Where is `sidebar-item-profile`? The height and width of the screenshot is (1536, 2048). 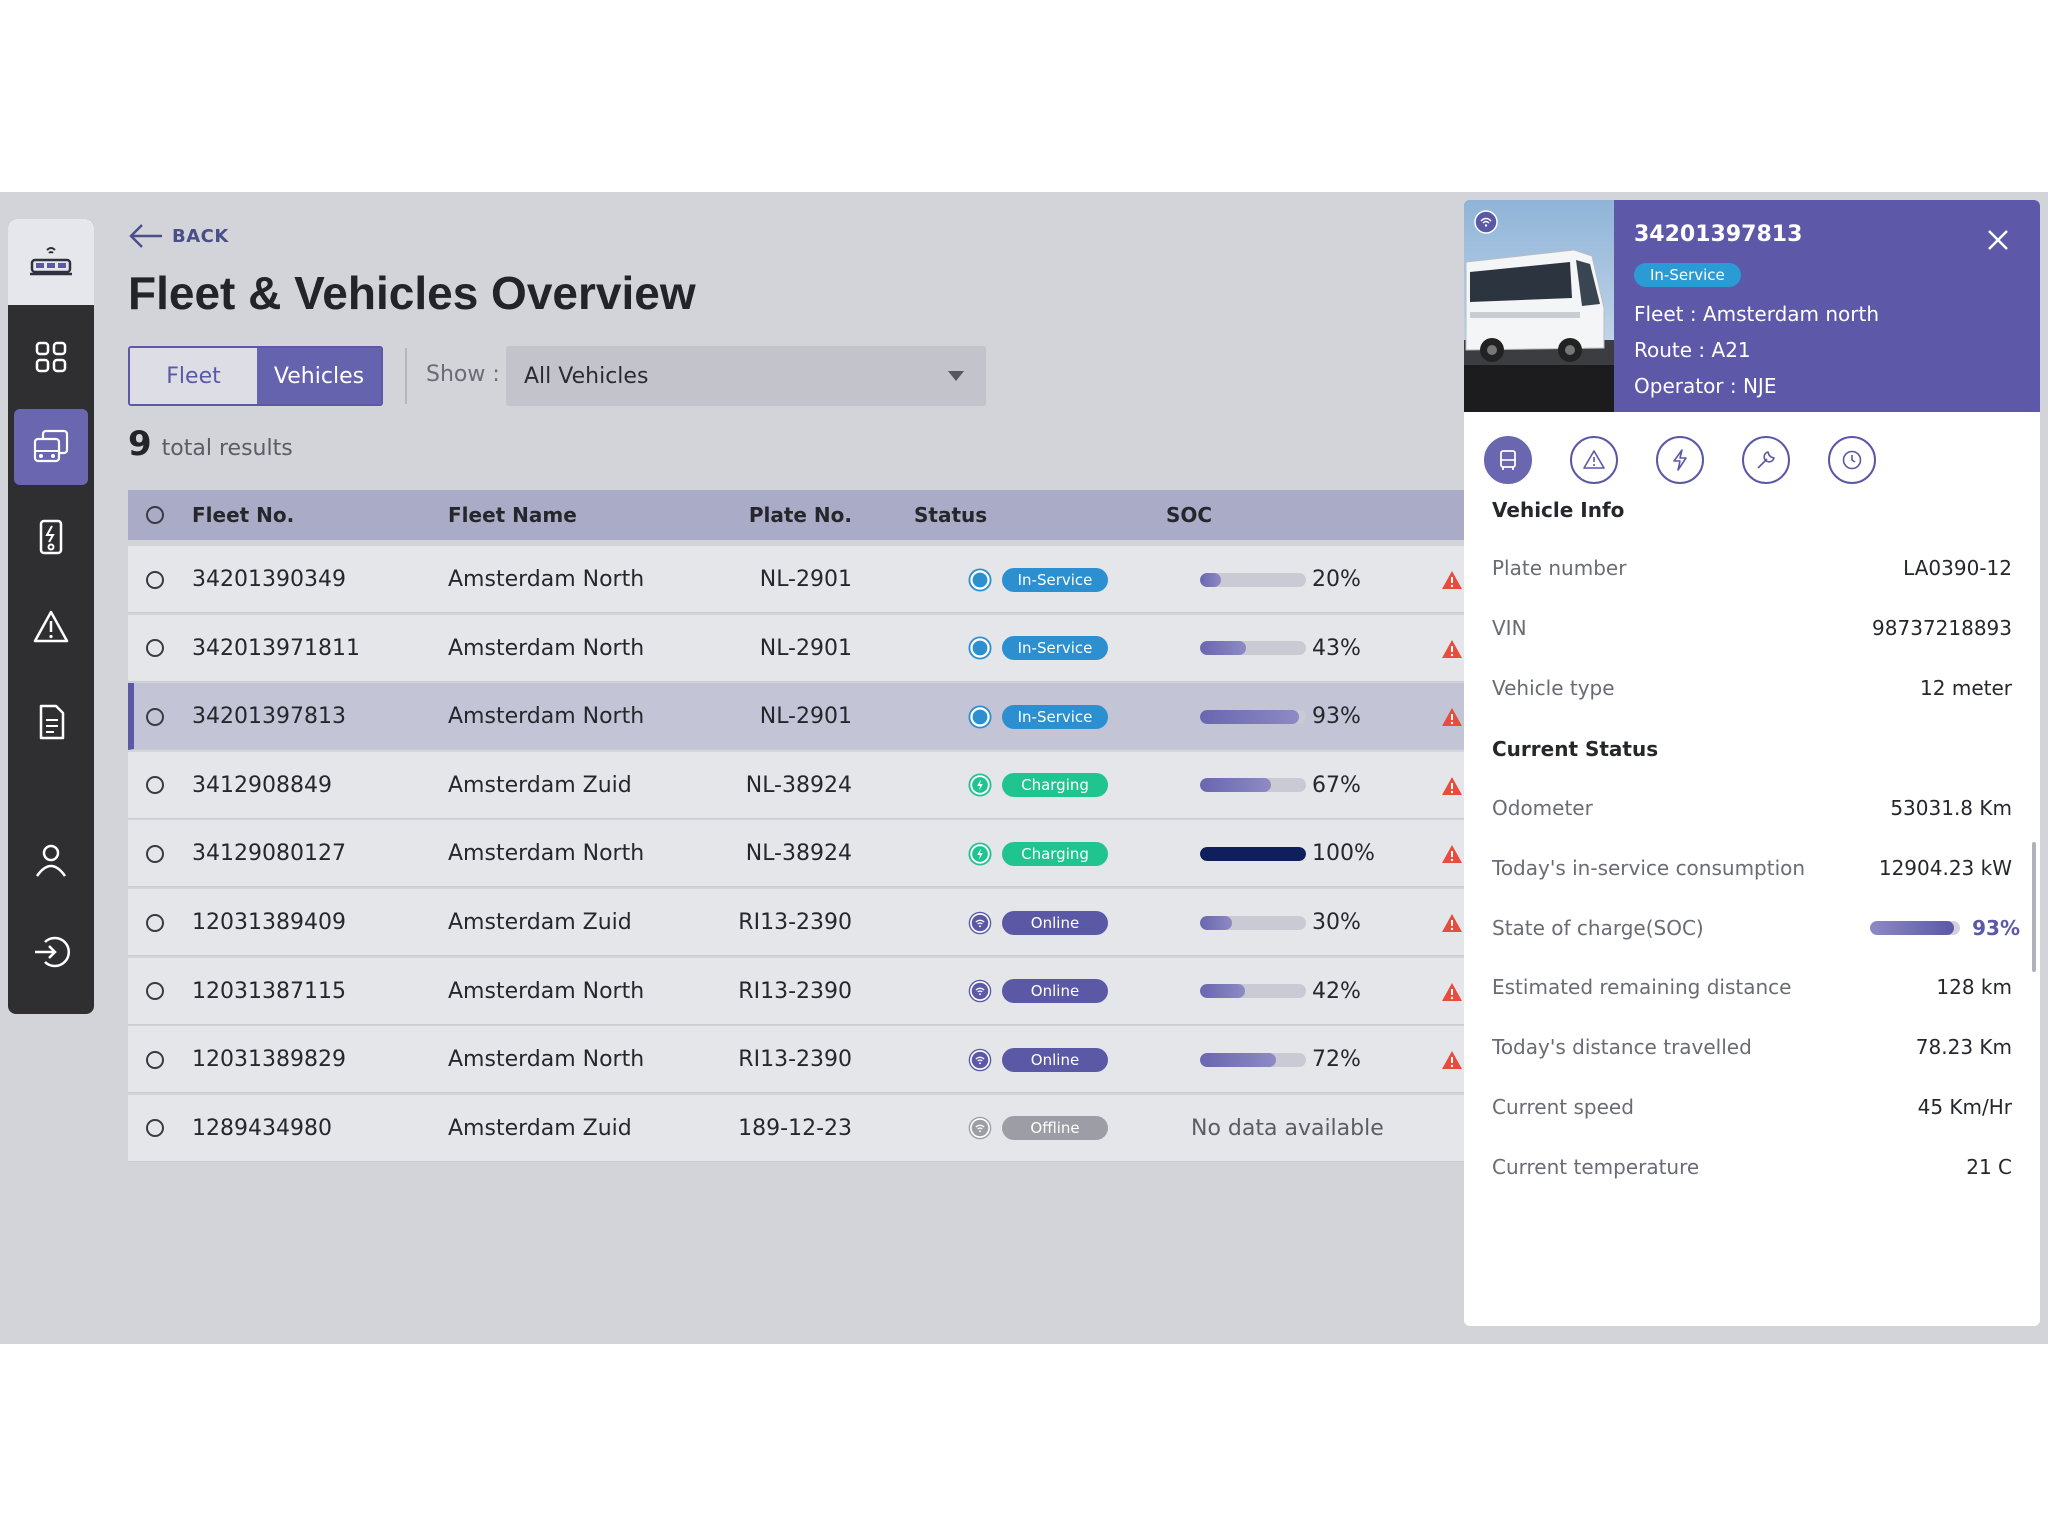
sidebar-item-profile is located at coordinates (51, 860).